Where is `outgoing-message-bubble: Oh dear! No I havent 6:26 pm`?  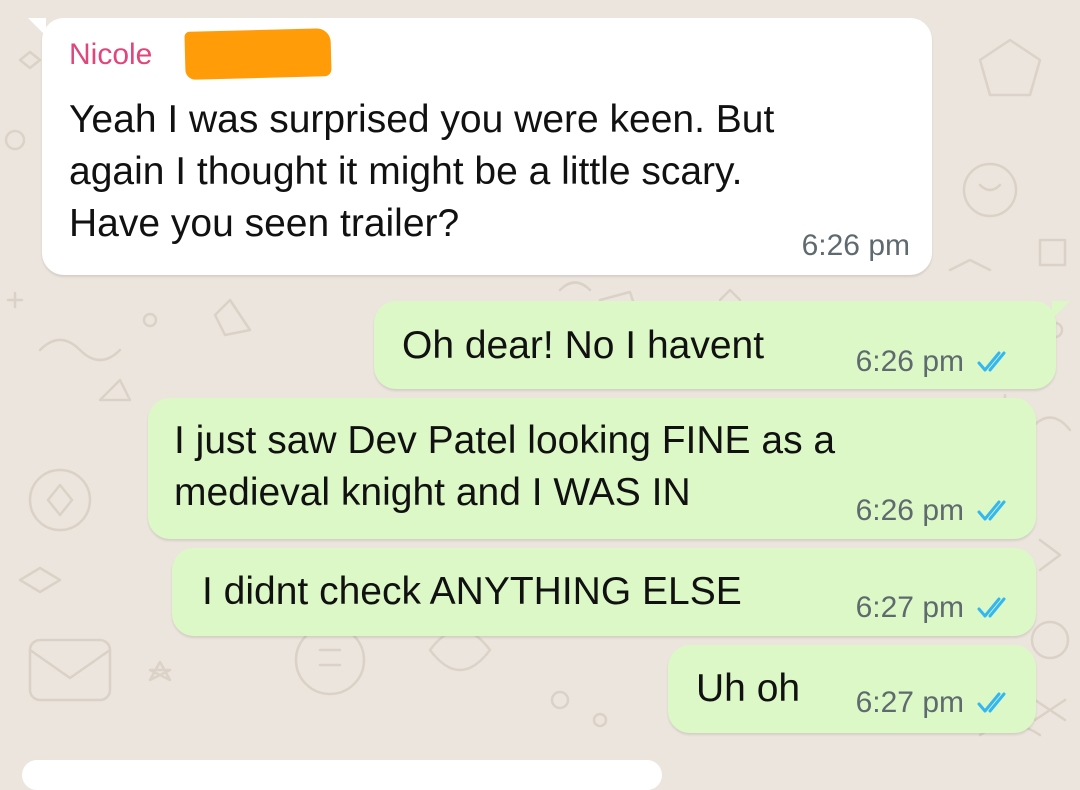
outgoing-message-bubble: Oh dear! No I havent 6:26 pm is located at coordinates (722, 345).